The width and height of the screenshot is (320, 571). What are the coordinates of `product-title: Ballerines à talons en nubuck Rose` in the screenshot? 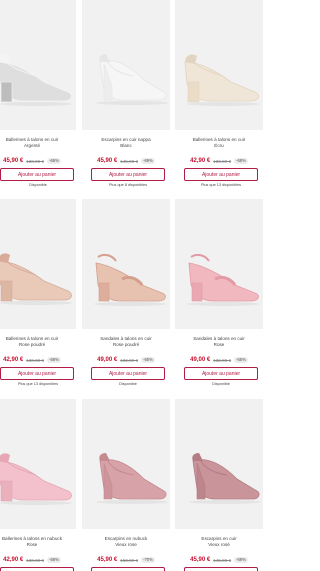 It's located at (38, 542).